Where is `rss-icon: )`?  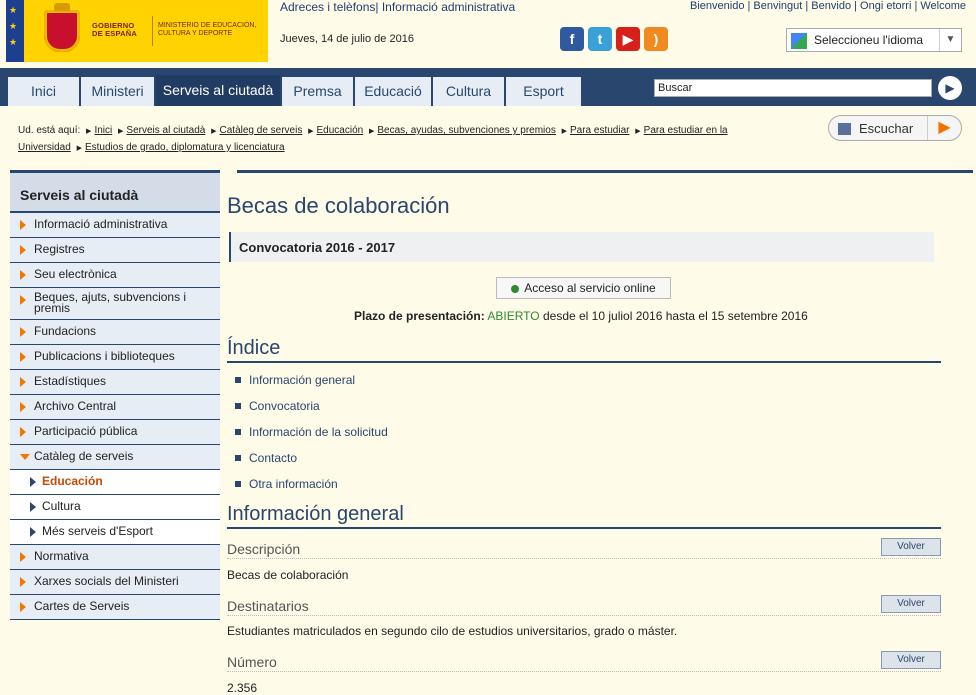
rss-icon: ) is located at coordinates (656, 39).